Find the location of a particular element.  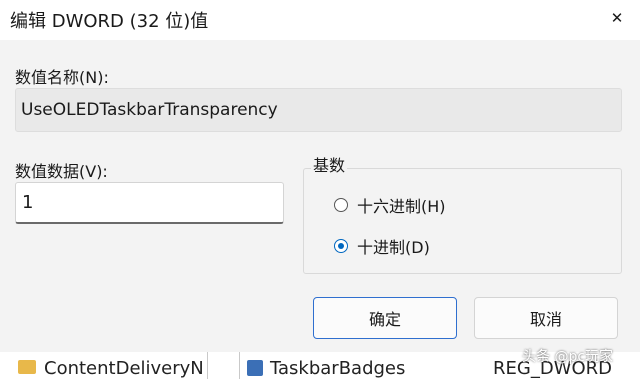

folder-icon is located at coordinates (27, 367).